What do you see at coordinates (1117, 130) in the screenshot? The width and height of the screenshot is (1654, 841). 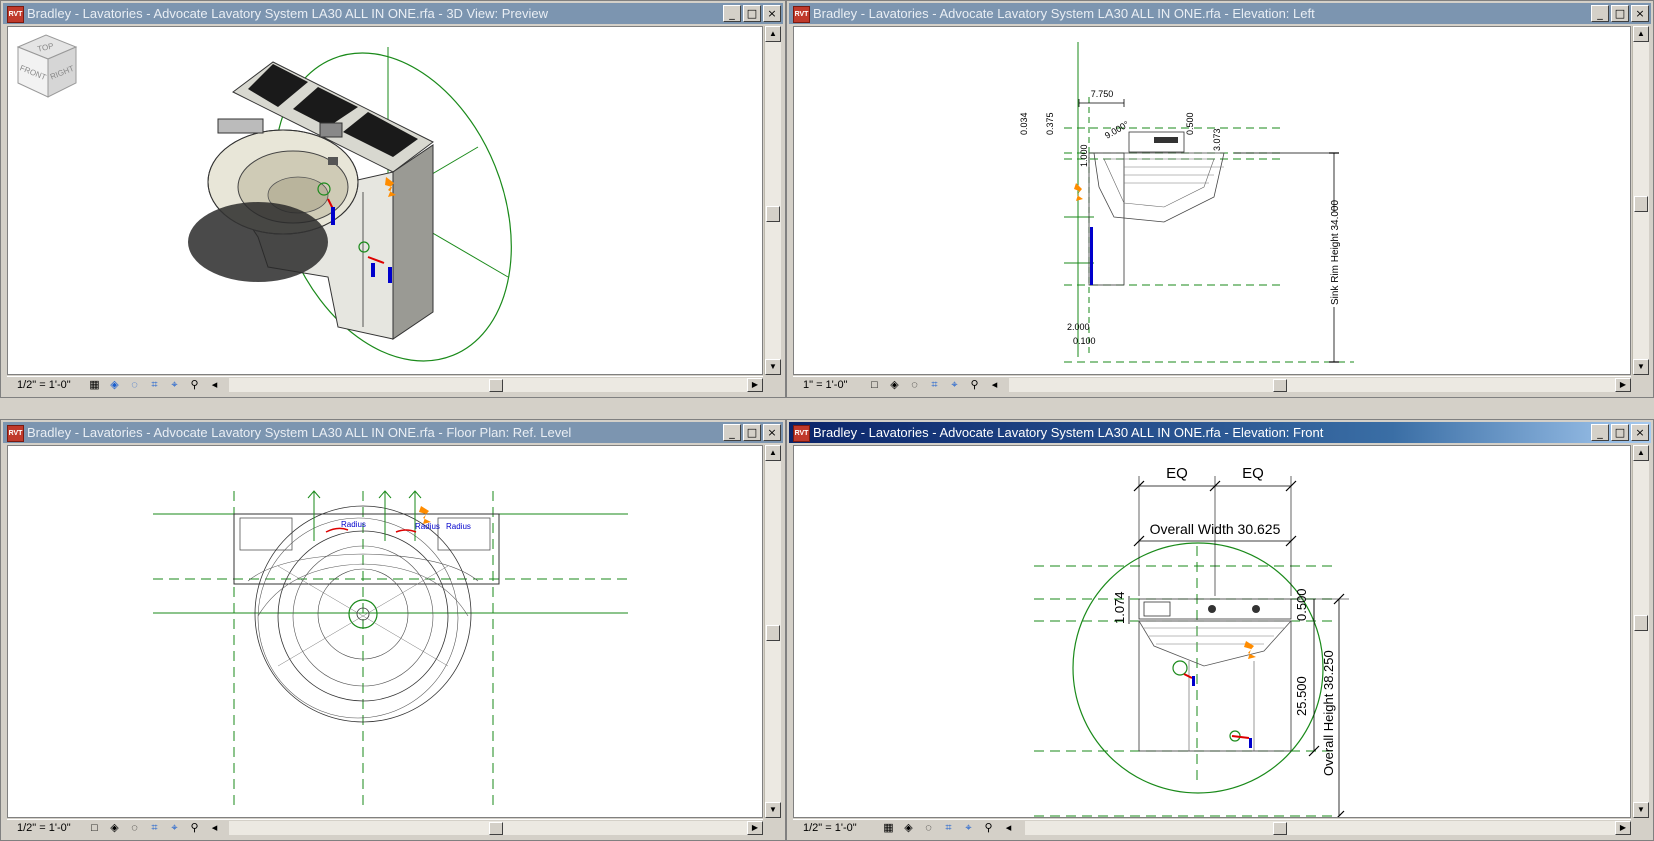 I see `dimension-text: 9.000°` at bounding box center [1117, 130].